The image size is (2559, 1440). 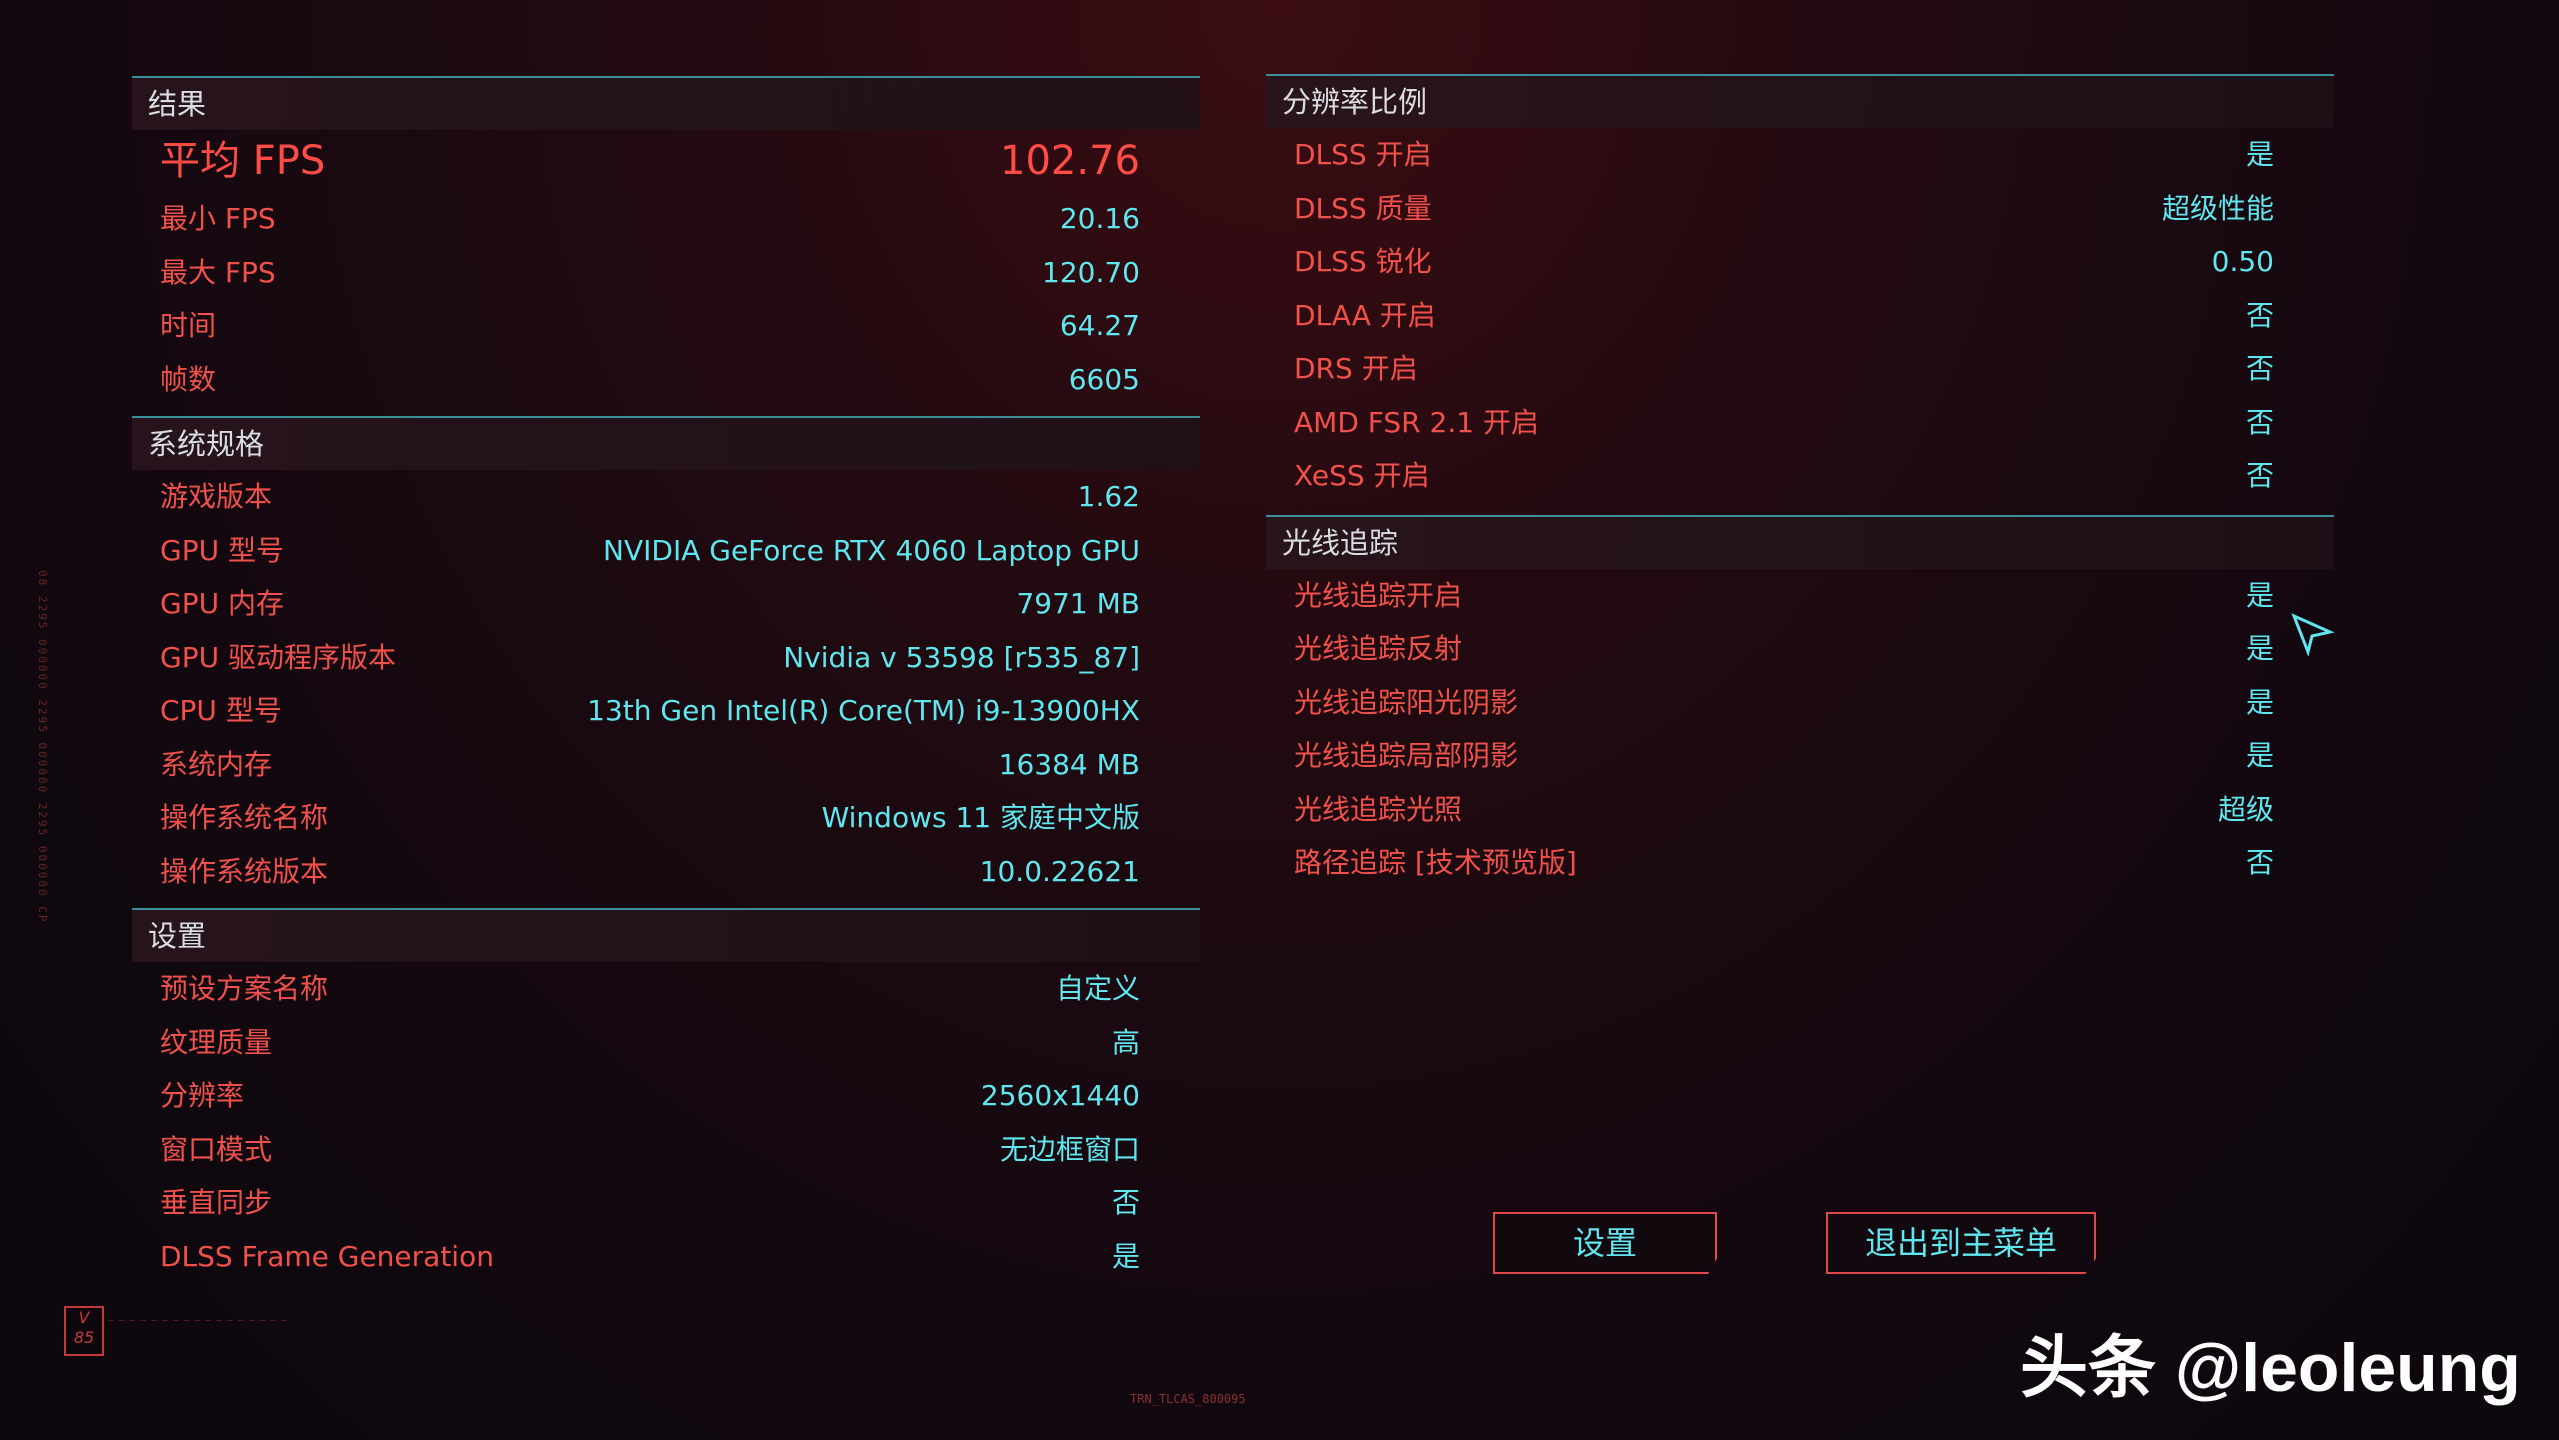 I want to click on bottom-tag: TRN_TLCAS_800095, so click(x=1188, y=1399).